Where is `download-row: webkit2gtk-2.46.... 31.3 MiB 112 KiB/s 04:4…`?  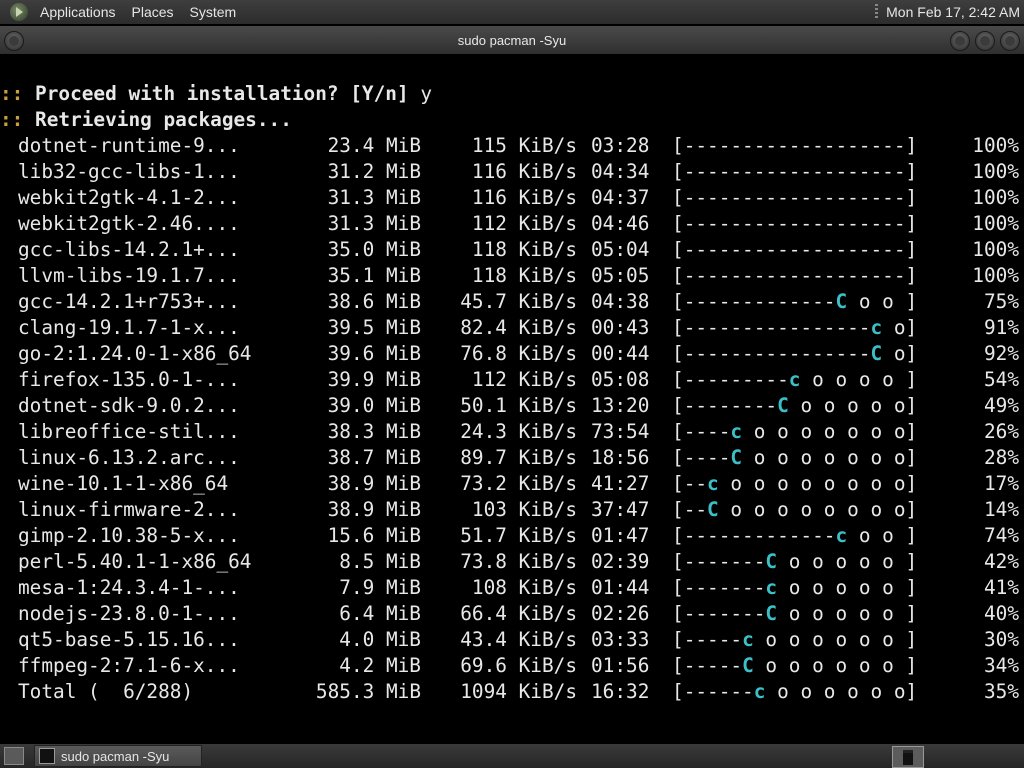
download-row: webkit2gtk-2.46.... 31.3 MiB 112 KiB/s 04:4… is located at coordinates (512, 224).